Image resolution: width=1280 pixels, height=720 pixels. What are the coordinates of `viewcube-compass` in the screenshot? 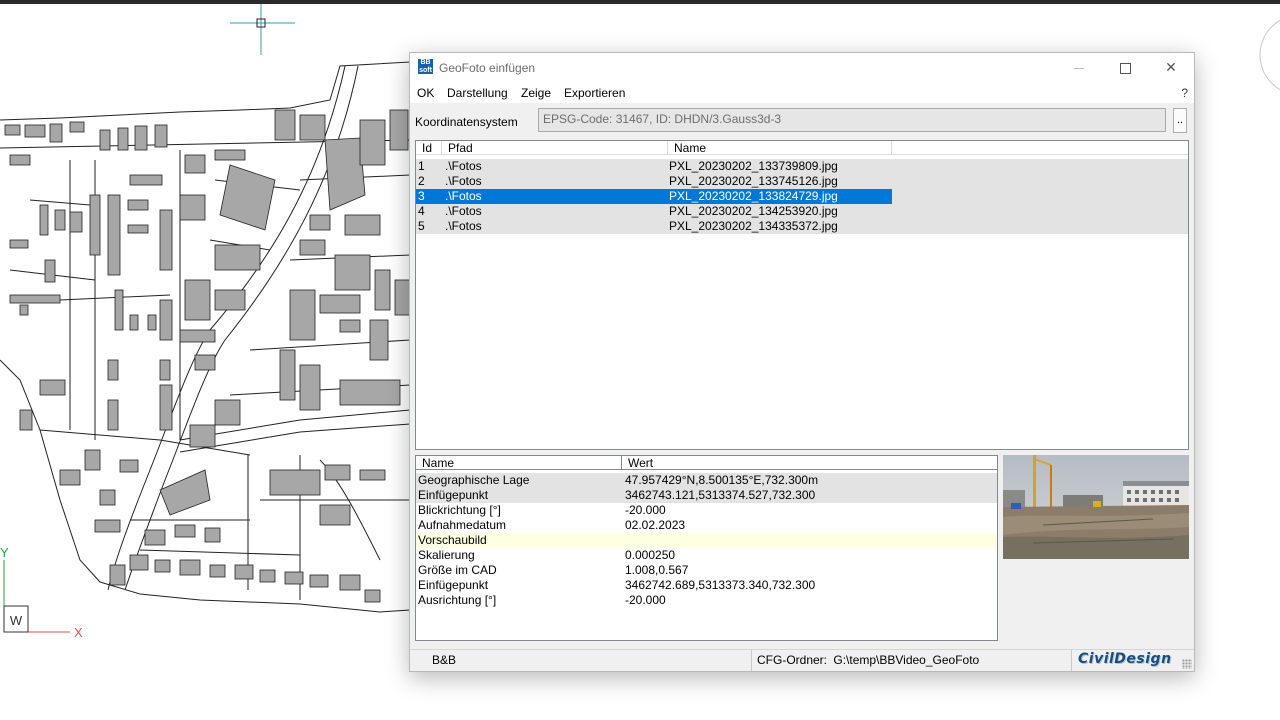 It's located at (1269, 55).